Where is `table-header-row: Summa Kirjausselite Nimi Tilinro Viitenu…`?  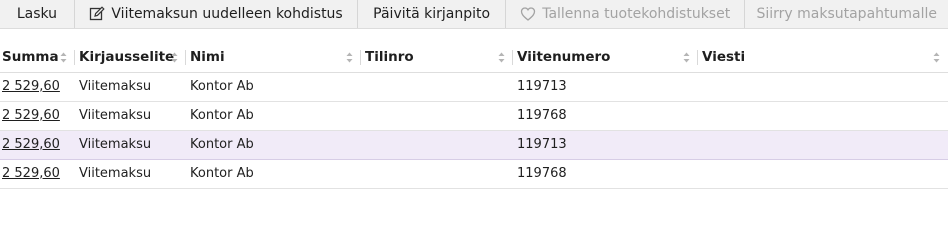
table-header-row: Summa Kirjausselite Nimi Tilinro Viitenu… is located at coordinates (474, 57).